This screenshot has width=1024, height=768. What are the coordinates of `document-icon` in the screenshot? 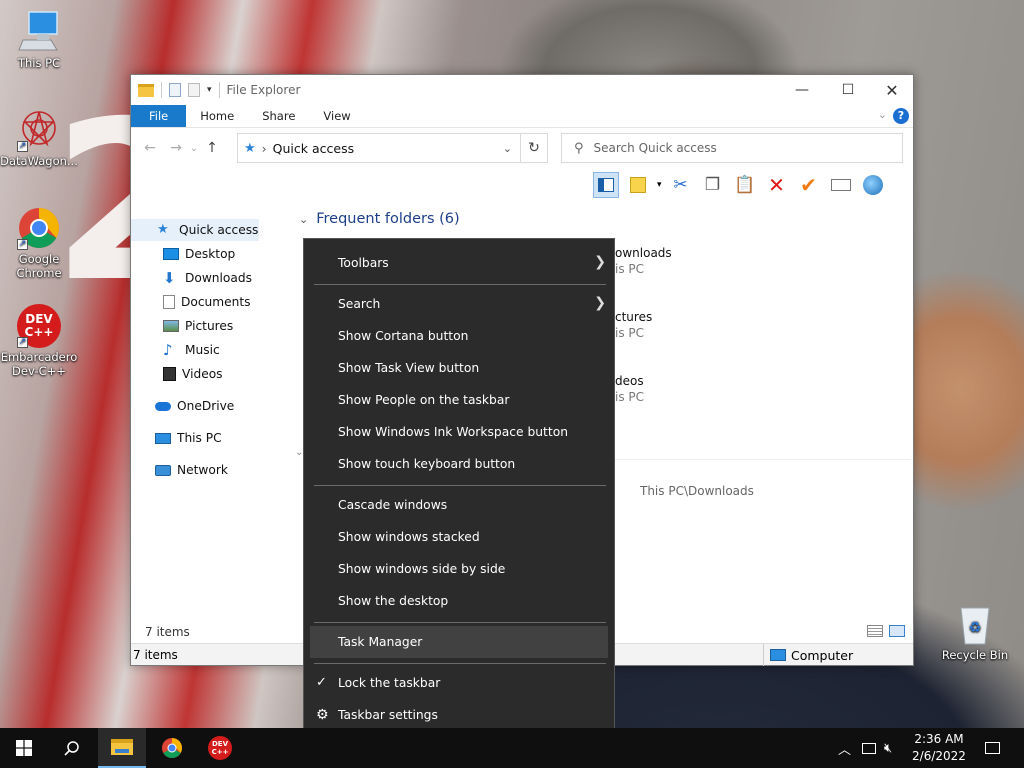 It's located at (169, 302).